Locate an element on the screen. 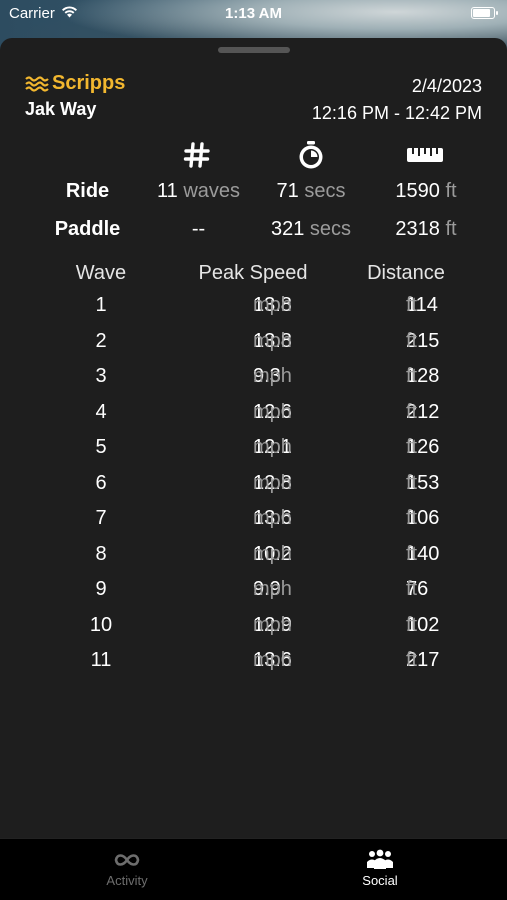  table-row: 1 13.8 mph 114 ft is located at coordinates (253, 312).